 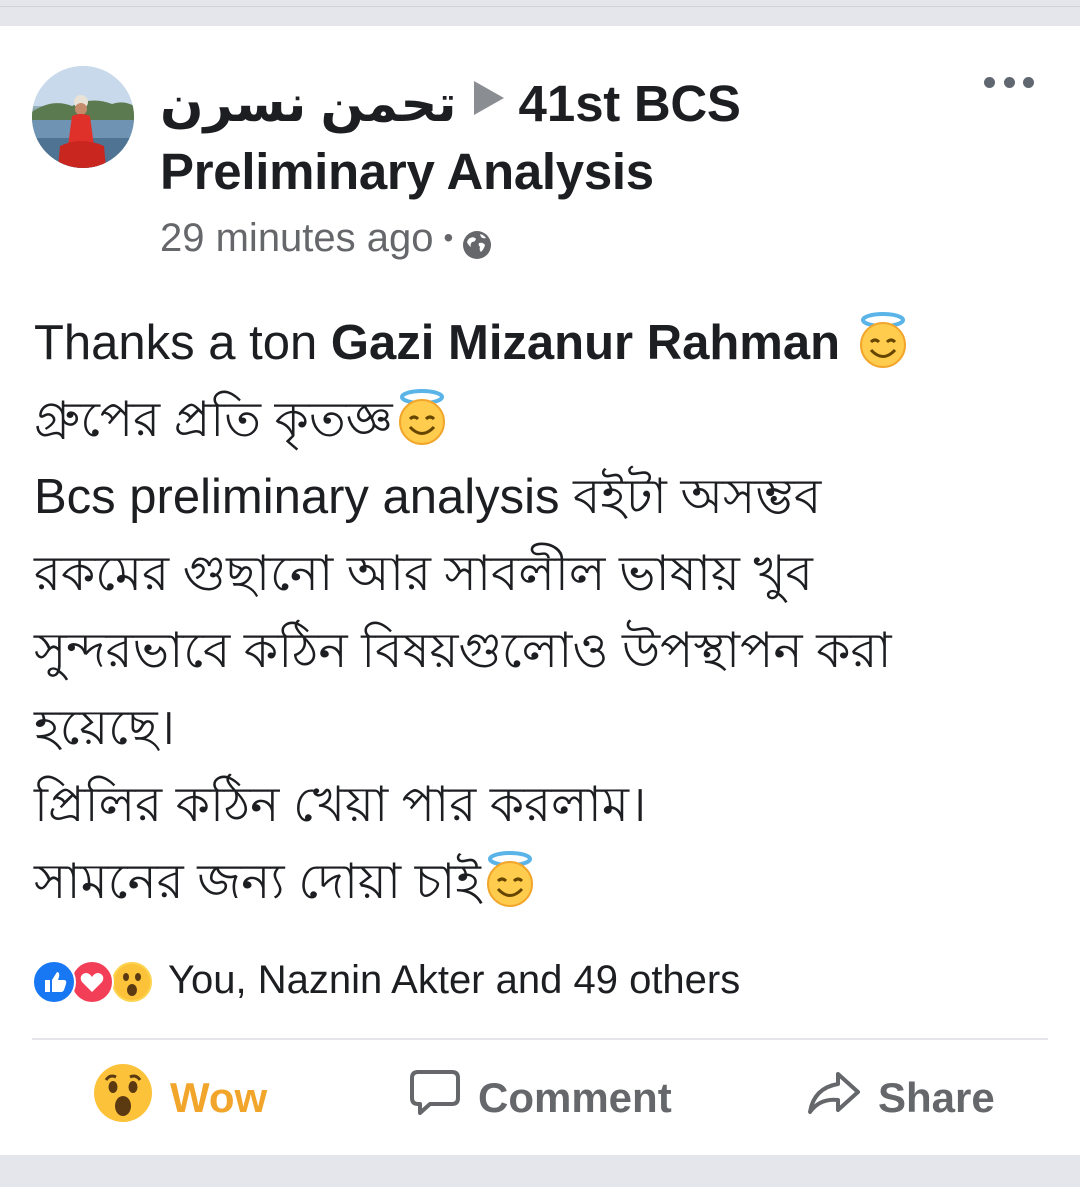 I want to click on post-meta: 29 minutes ago •, so click(x=326, y=238).